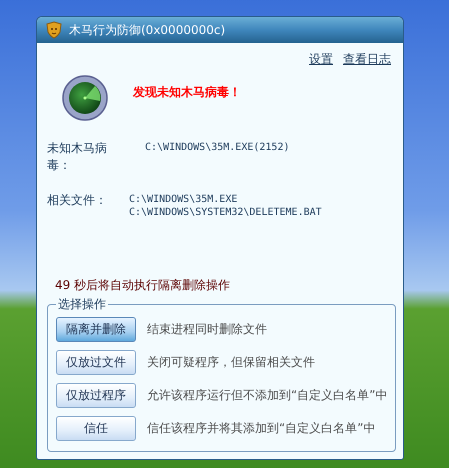 Image resolution: width=449 pixels, height=468 pixels. What do you see at coordinates (183, 199) in the screenshot?
I see `file-path: C:\WINDOWS\35M.EXE` at bounding box center [183, 199].